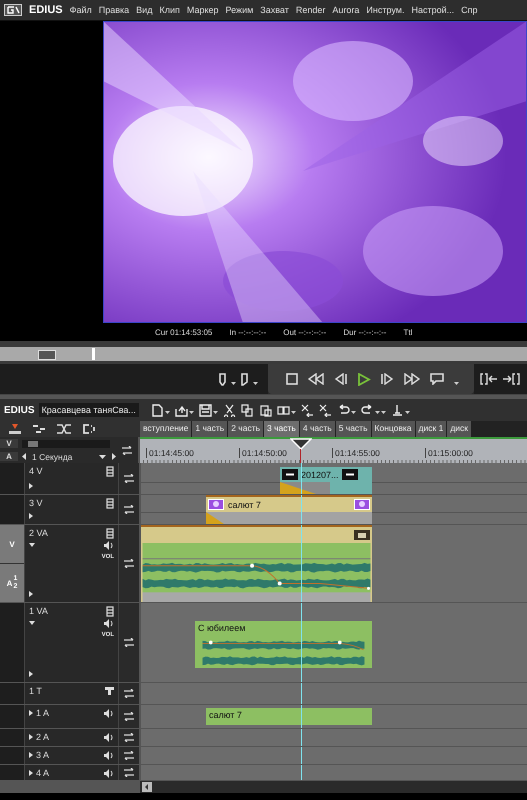 This screenshot has height=800, width=527. I want to click on step-forward-icon, so click(387, 379).